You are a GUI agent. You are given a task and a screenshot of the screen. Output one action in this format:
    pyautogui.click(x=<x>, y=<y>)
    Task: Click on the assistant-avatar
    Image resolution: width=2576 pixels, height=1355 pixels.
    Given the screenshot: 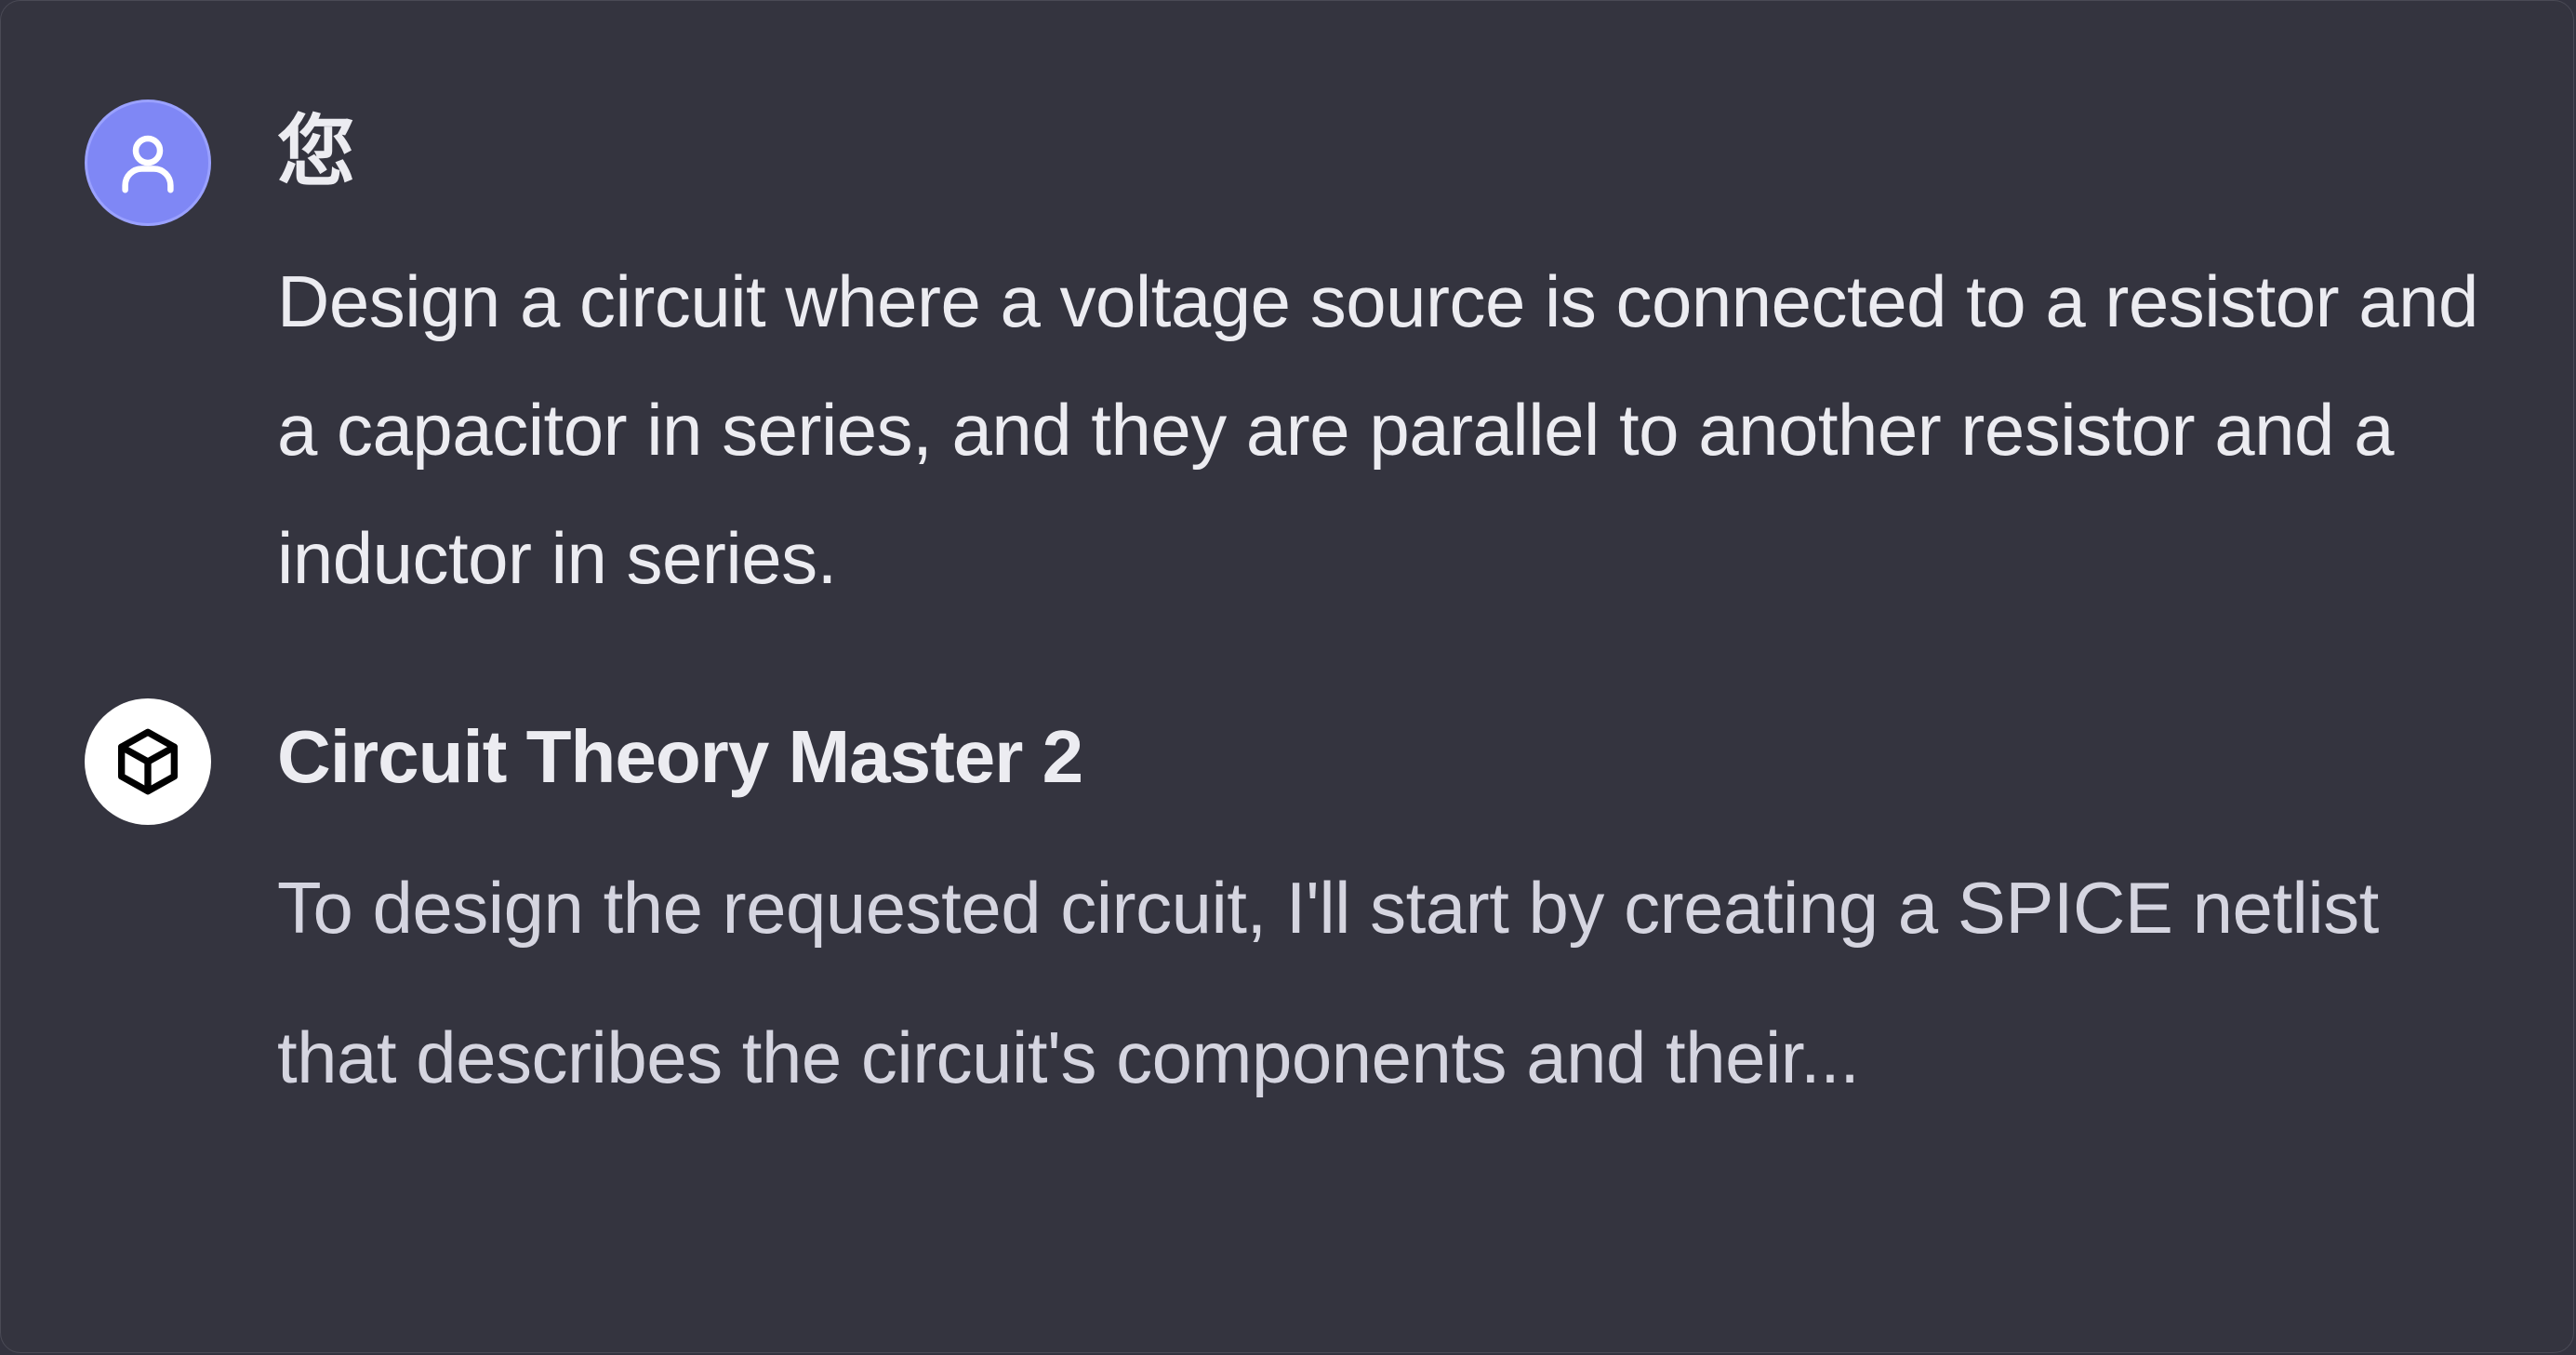 What is the action you would take?
    pyautogui.click(x=148, y=761)
    